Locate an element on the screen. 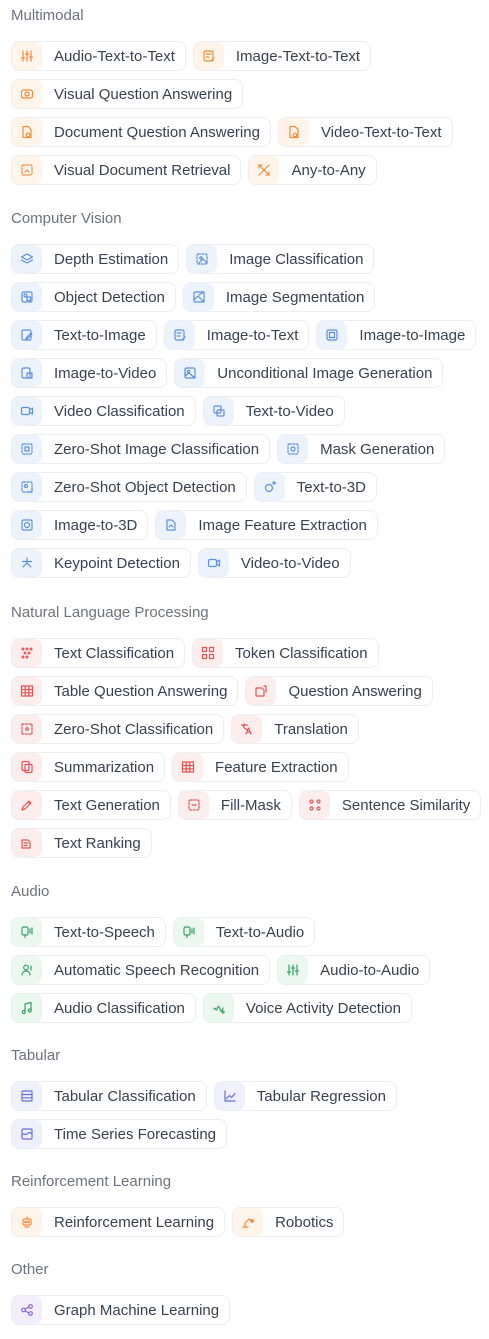 This screenshot has height=1339, width=489. task-chip-question-answering: Question Answering is located at coordinates (339, 691).